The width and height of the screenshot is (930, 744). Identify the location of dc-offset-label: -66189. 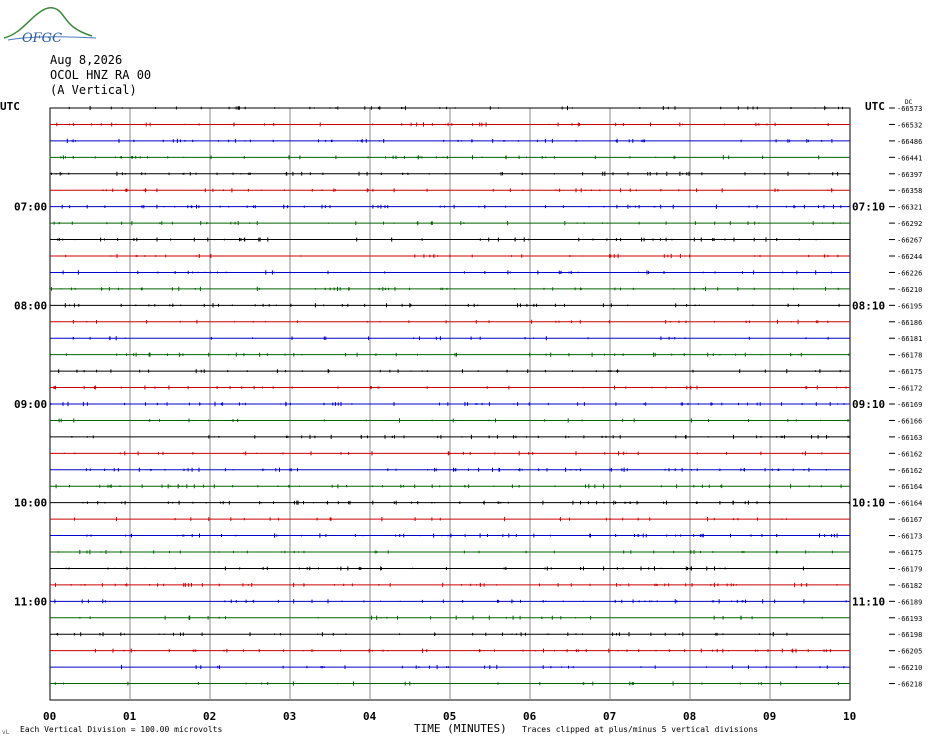
(909, 602).